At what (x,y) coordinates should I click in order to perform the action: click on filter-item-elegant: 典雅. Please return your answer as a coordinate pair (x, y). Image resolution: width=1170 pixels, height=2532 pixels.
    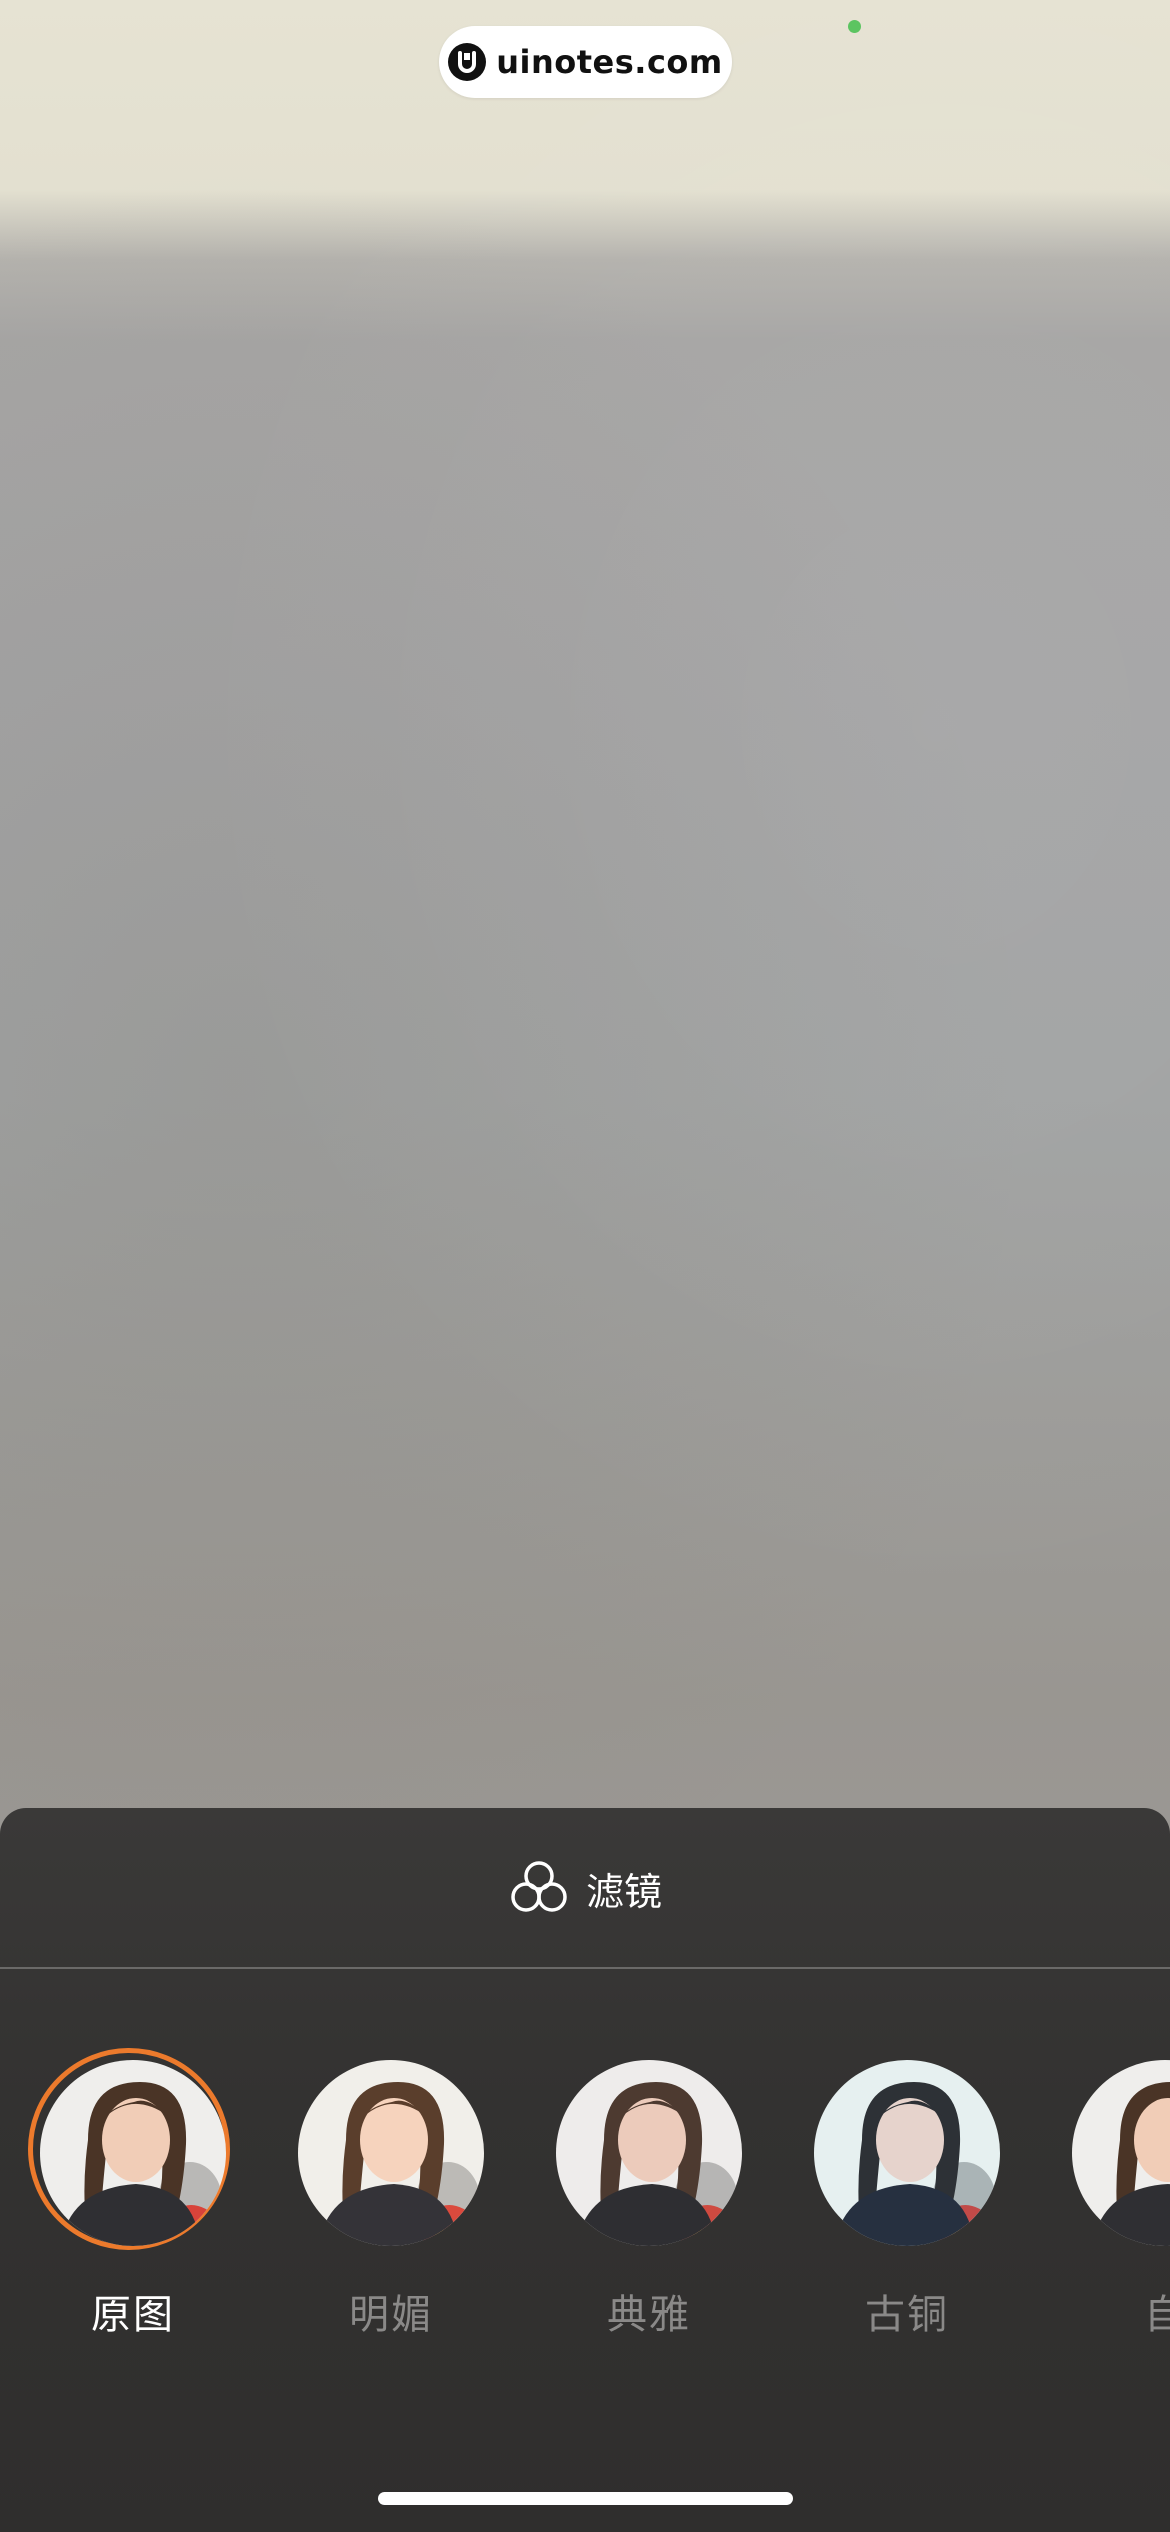
    Looking at the image, I should click on (649, 2210).